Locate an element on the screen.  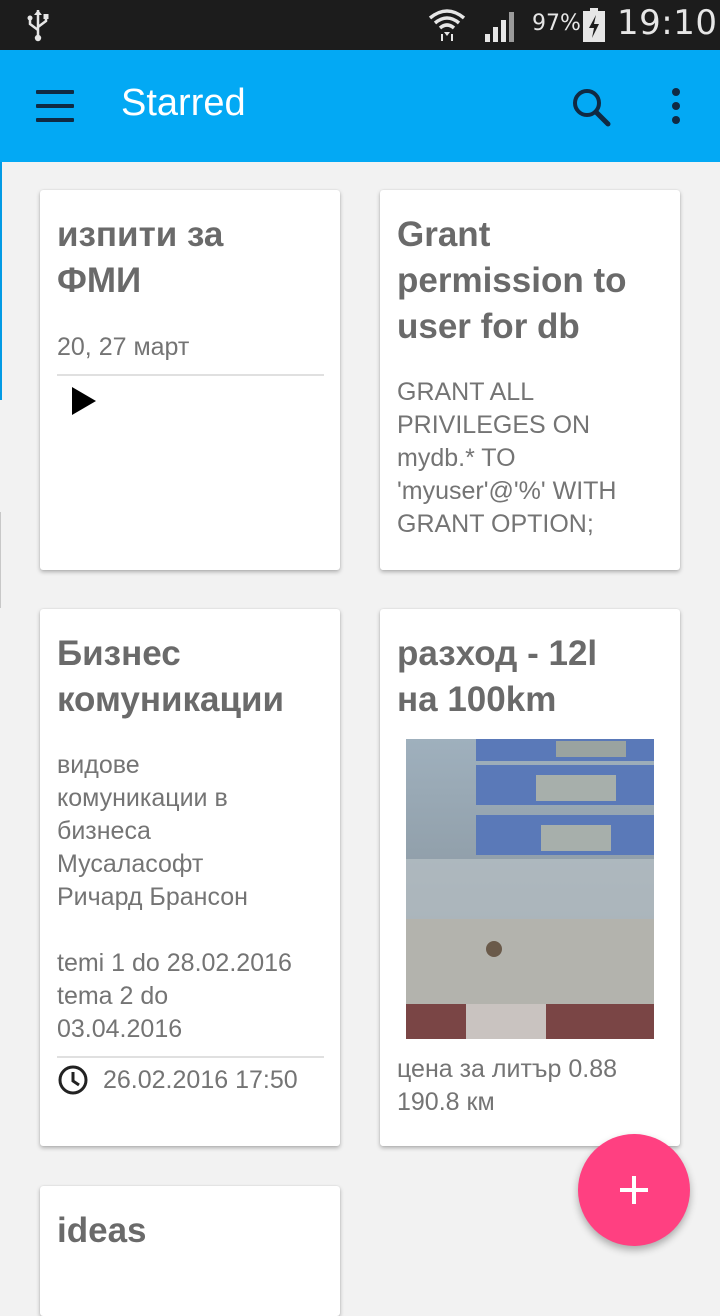
note-title: Grant permission to user for db is located at coordinates (512, 280).